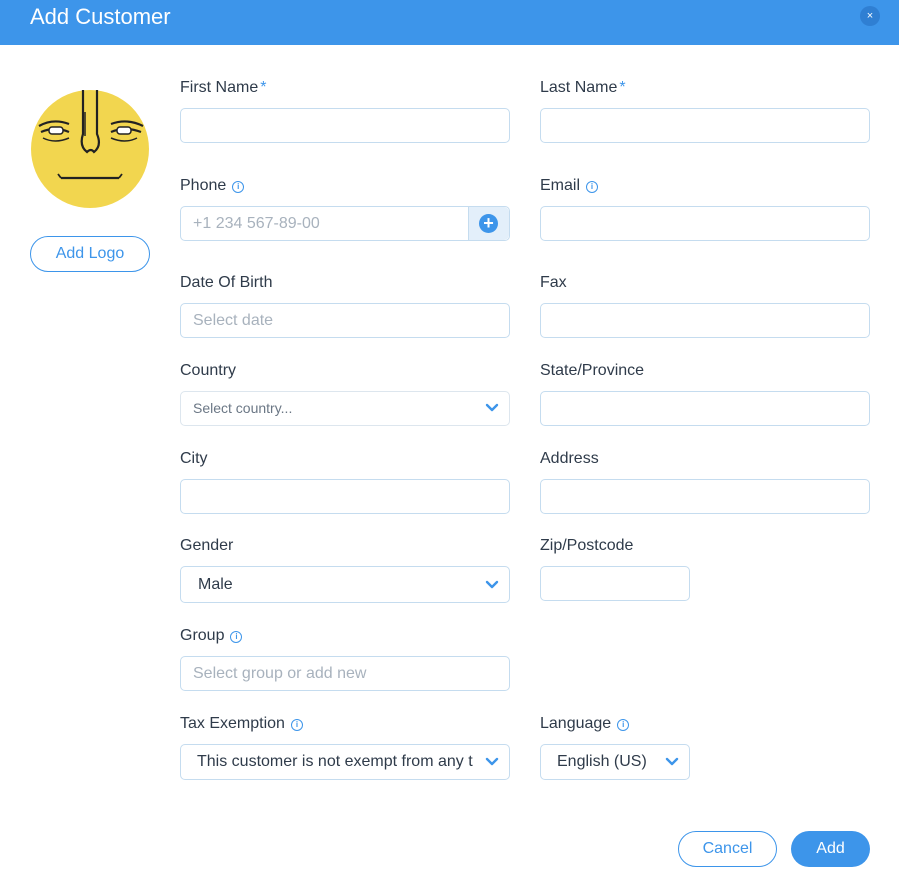  Describe the element at coordinates (727, 849) in the screenshot. I see `cancel-button: Cancel` at that location.